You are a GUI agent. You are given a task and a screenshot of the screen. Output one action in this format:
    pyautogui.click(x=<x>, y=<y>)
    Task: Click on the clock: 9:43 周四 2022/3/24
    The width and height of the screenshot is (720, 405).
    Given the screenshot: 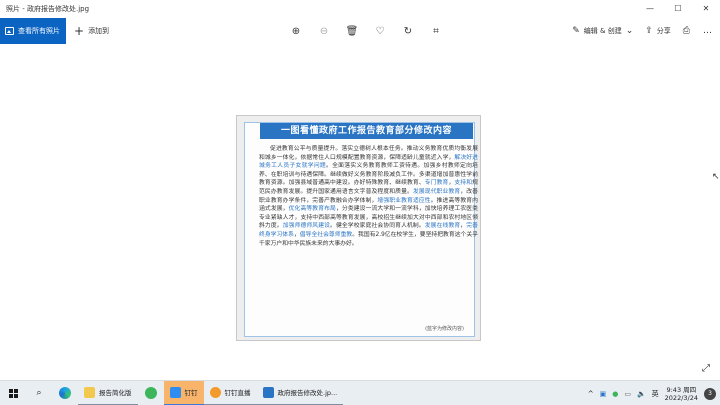 What is the action you would take?
    pyautogui.click(x=681, y=394)
    